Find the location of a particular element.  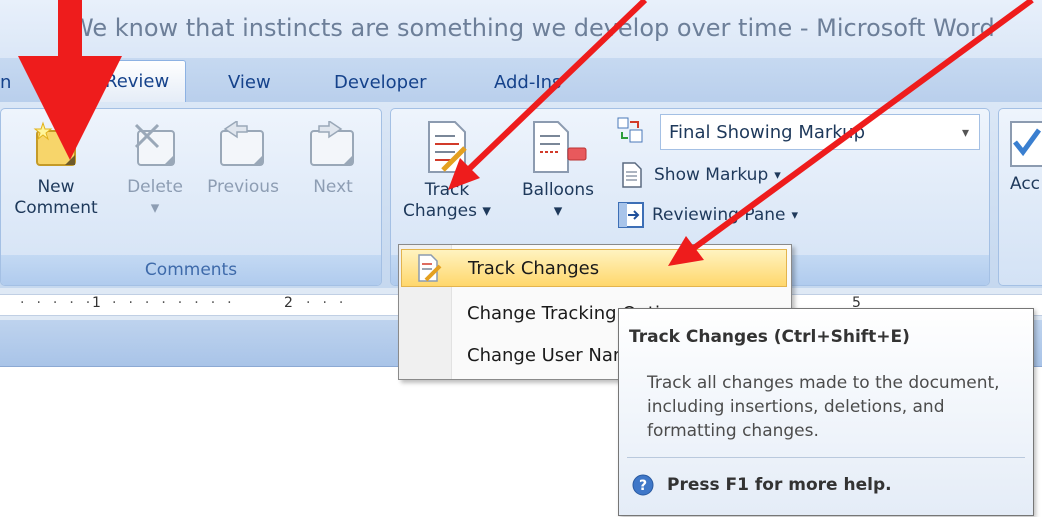

next-comment-label: Next is located at coordinates (333, 187).